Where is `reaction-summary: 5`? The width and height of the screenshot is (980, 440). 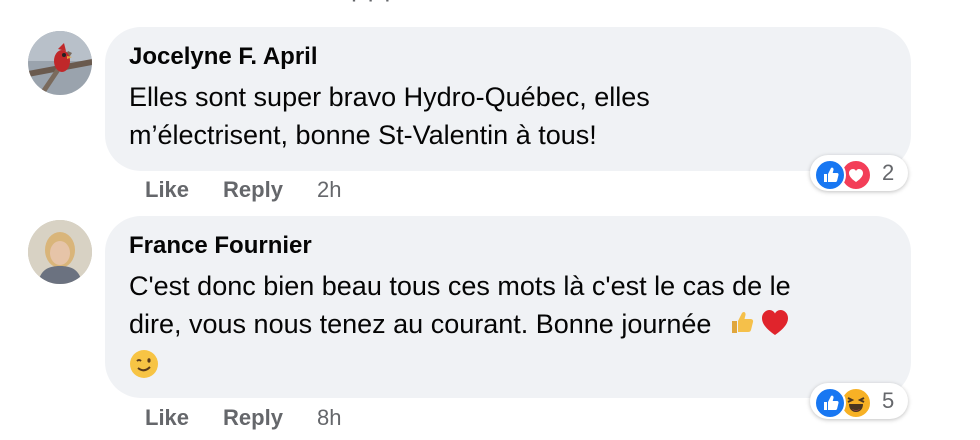 reaction-summary: 5 is located at coordinates (859, 401).